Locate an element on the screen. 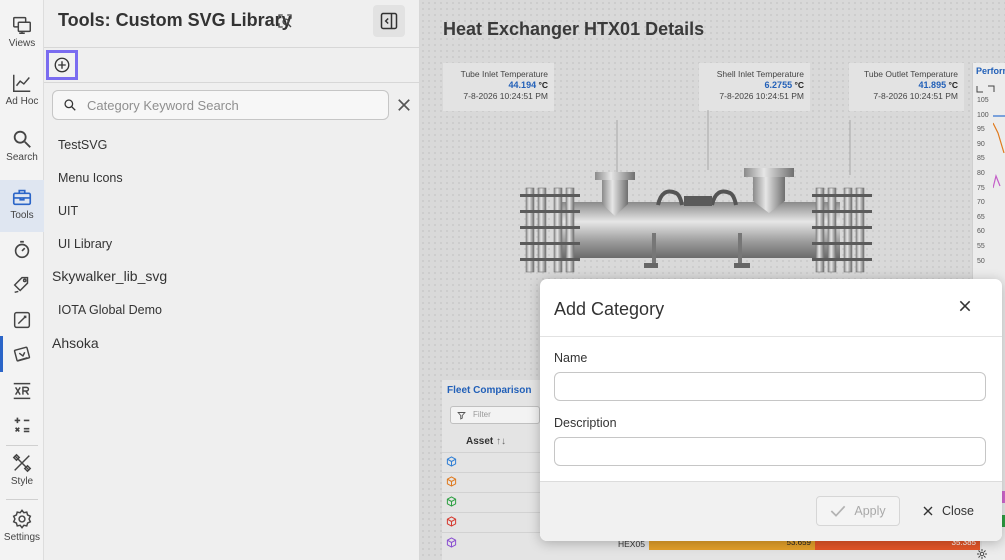 The width and height of the screenshot is (1005, 560). rail-style: Style is located at coordinates (22, 469).